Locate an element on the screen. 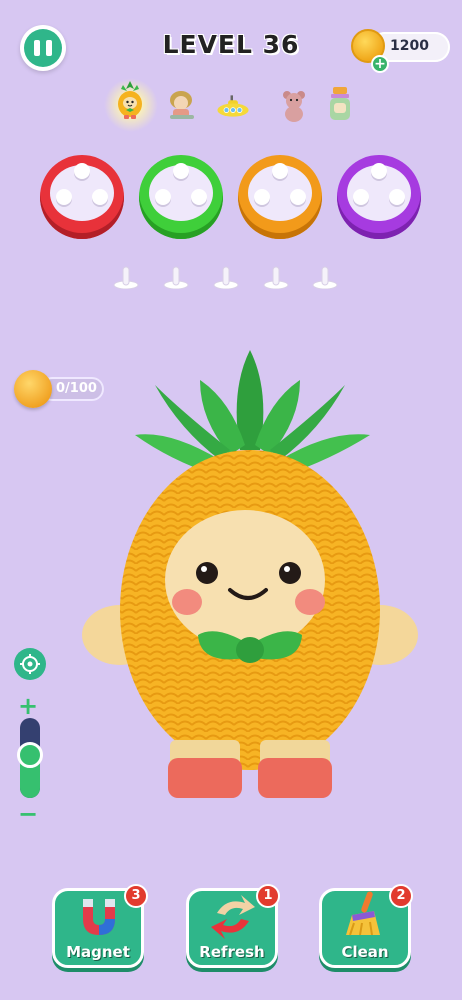  pineapple-icon is located at coordinates (130, 100).